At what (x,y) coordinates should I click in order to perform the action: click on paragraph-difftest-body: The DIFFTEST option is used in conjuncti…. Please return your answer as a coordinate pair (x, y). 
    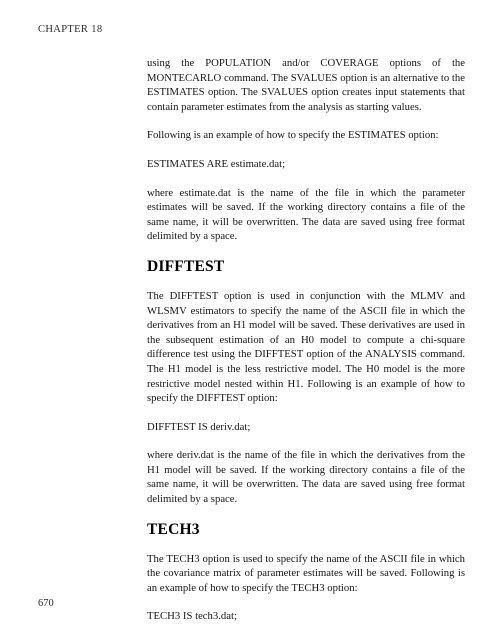
    Looking at the image, I should click on (306, 347).